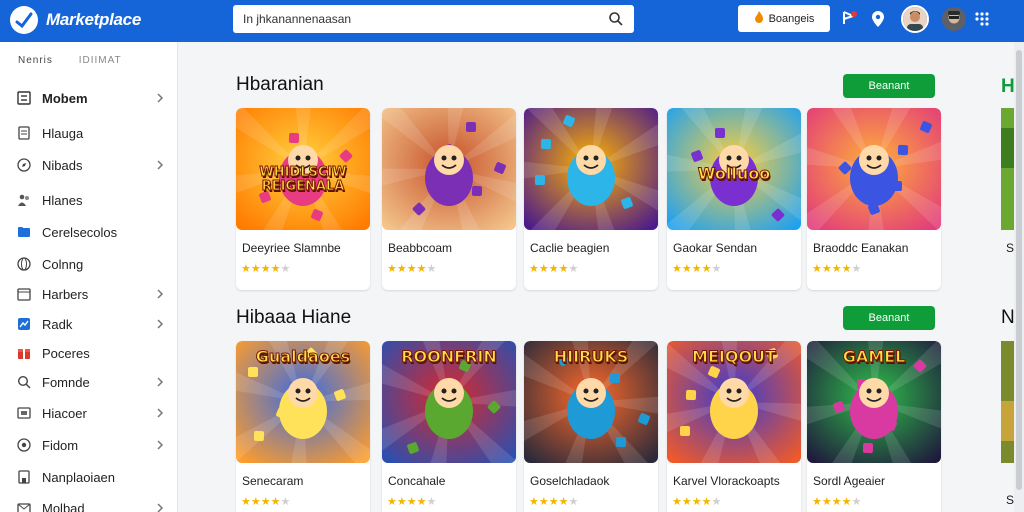 Image resolution: width=1024 pixels, height=512 pixels. What do you see at coordinates (291, 248) in the screenshot?
I see `game-title: Deeyriee Slamnbe` at bounding box center [291, 248].